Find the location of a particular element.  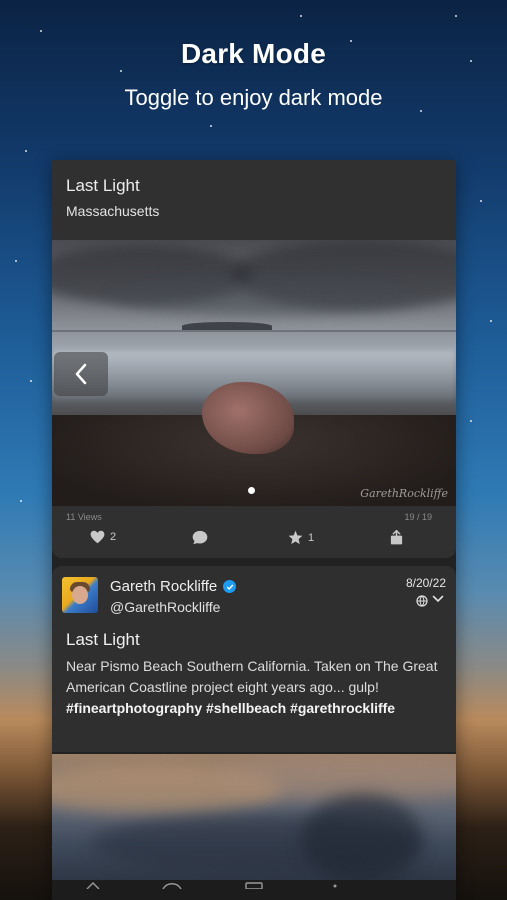

like-button: 2 is located at coordinates (103, 537).